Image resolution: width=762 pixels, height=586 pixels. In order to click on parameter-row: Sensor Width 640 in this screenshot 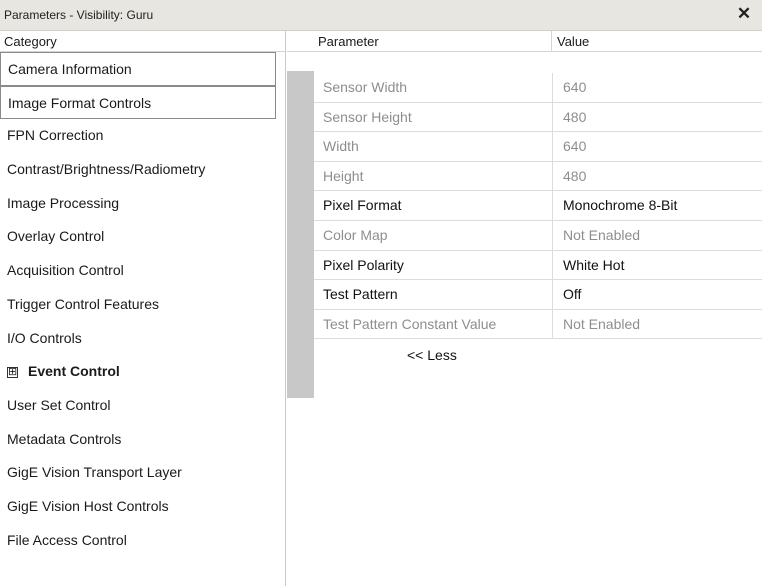, I will do `click(538, 88)`.